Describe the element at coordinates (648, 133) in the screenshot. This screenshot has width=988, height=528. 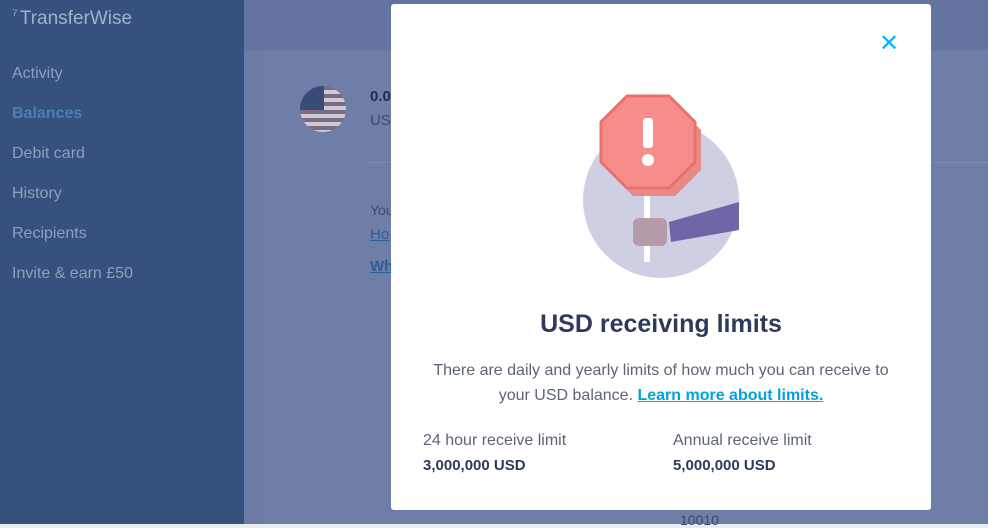
I see `exclamation-bar` at that location.